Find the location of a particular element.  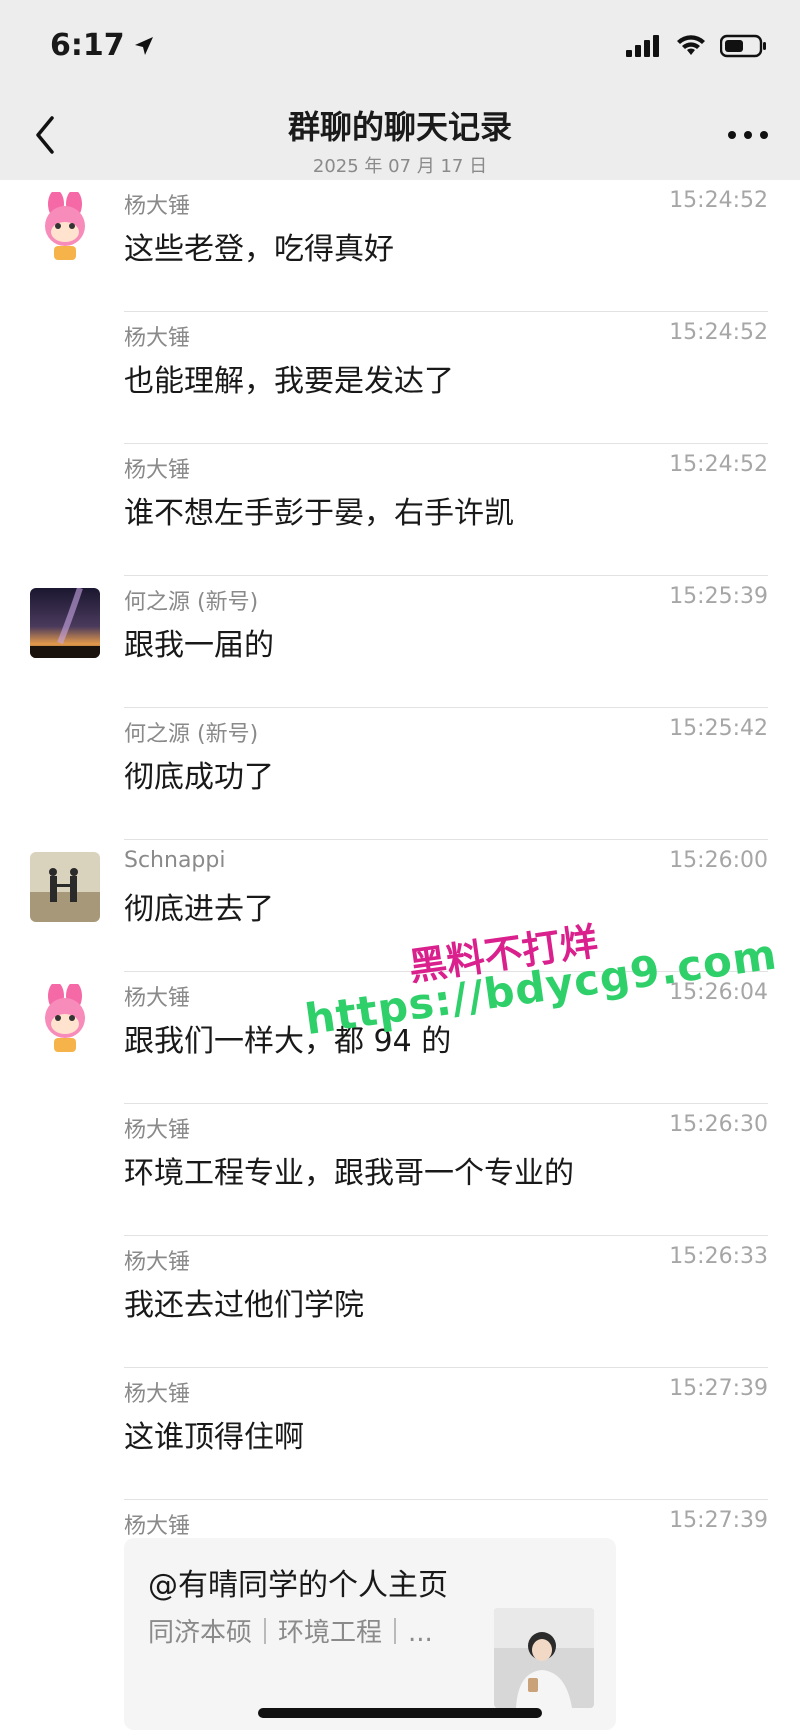

message-text: 彻底成功了 is located at coordinates (199, 777).